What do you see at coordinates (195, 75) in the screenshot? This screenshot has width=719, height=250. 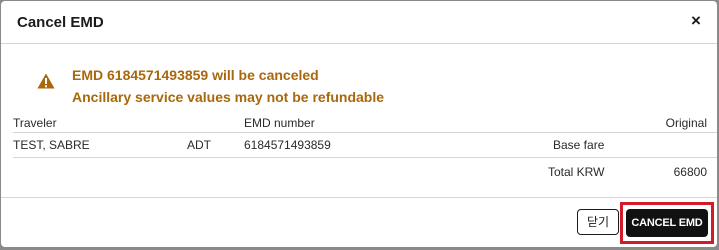 I see `warning-message-line1: EMD 6184571493859 will be canceled` at bounding box center [195, 75].